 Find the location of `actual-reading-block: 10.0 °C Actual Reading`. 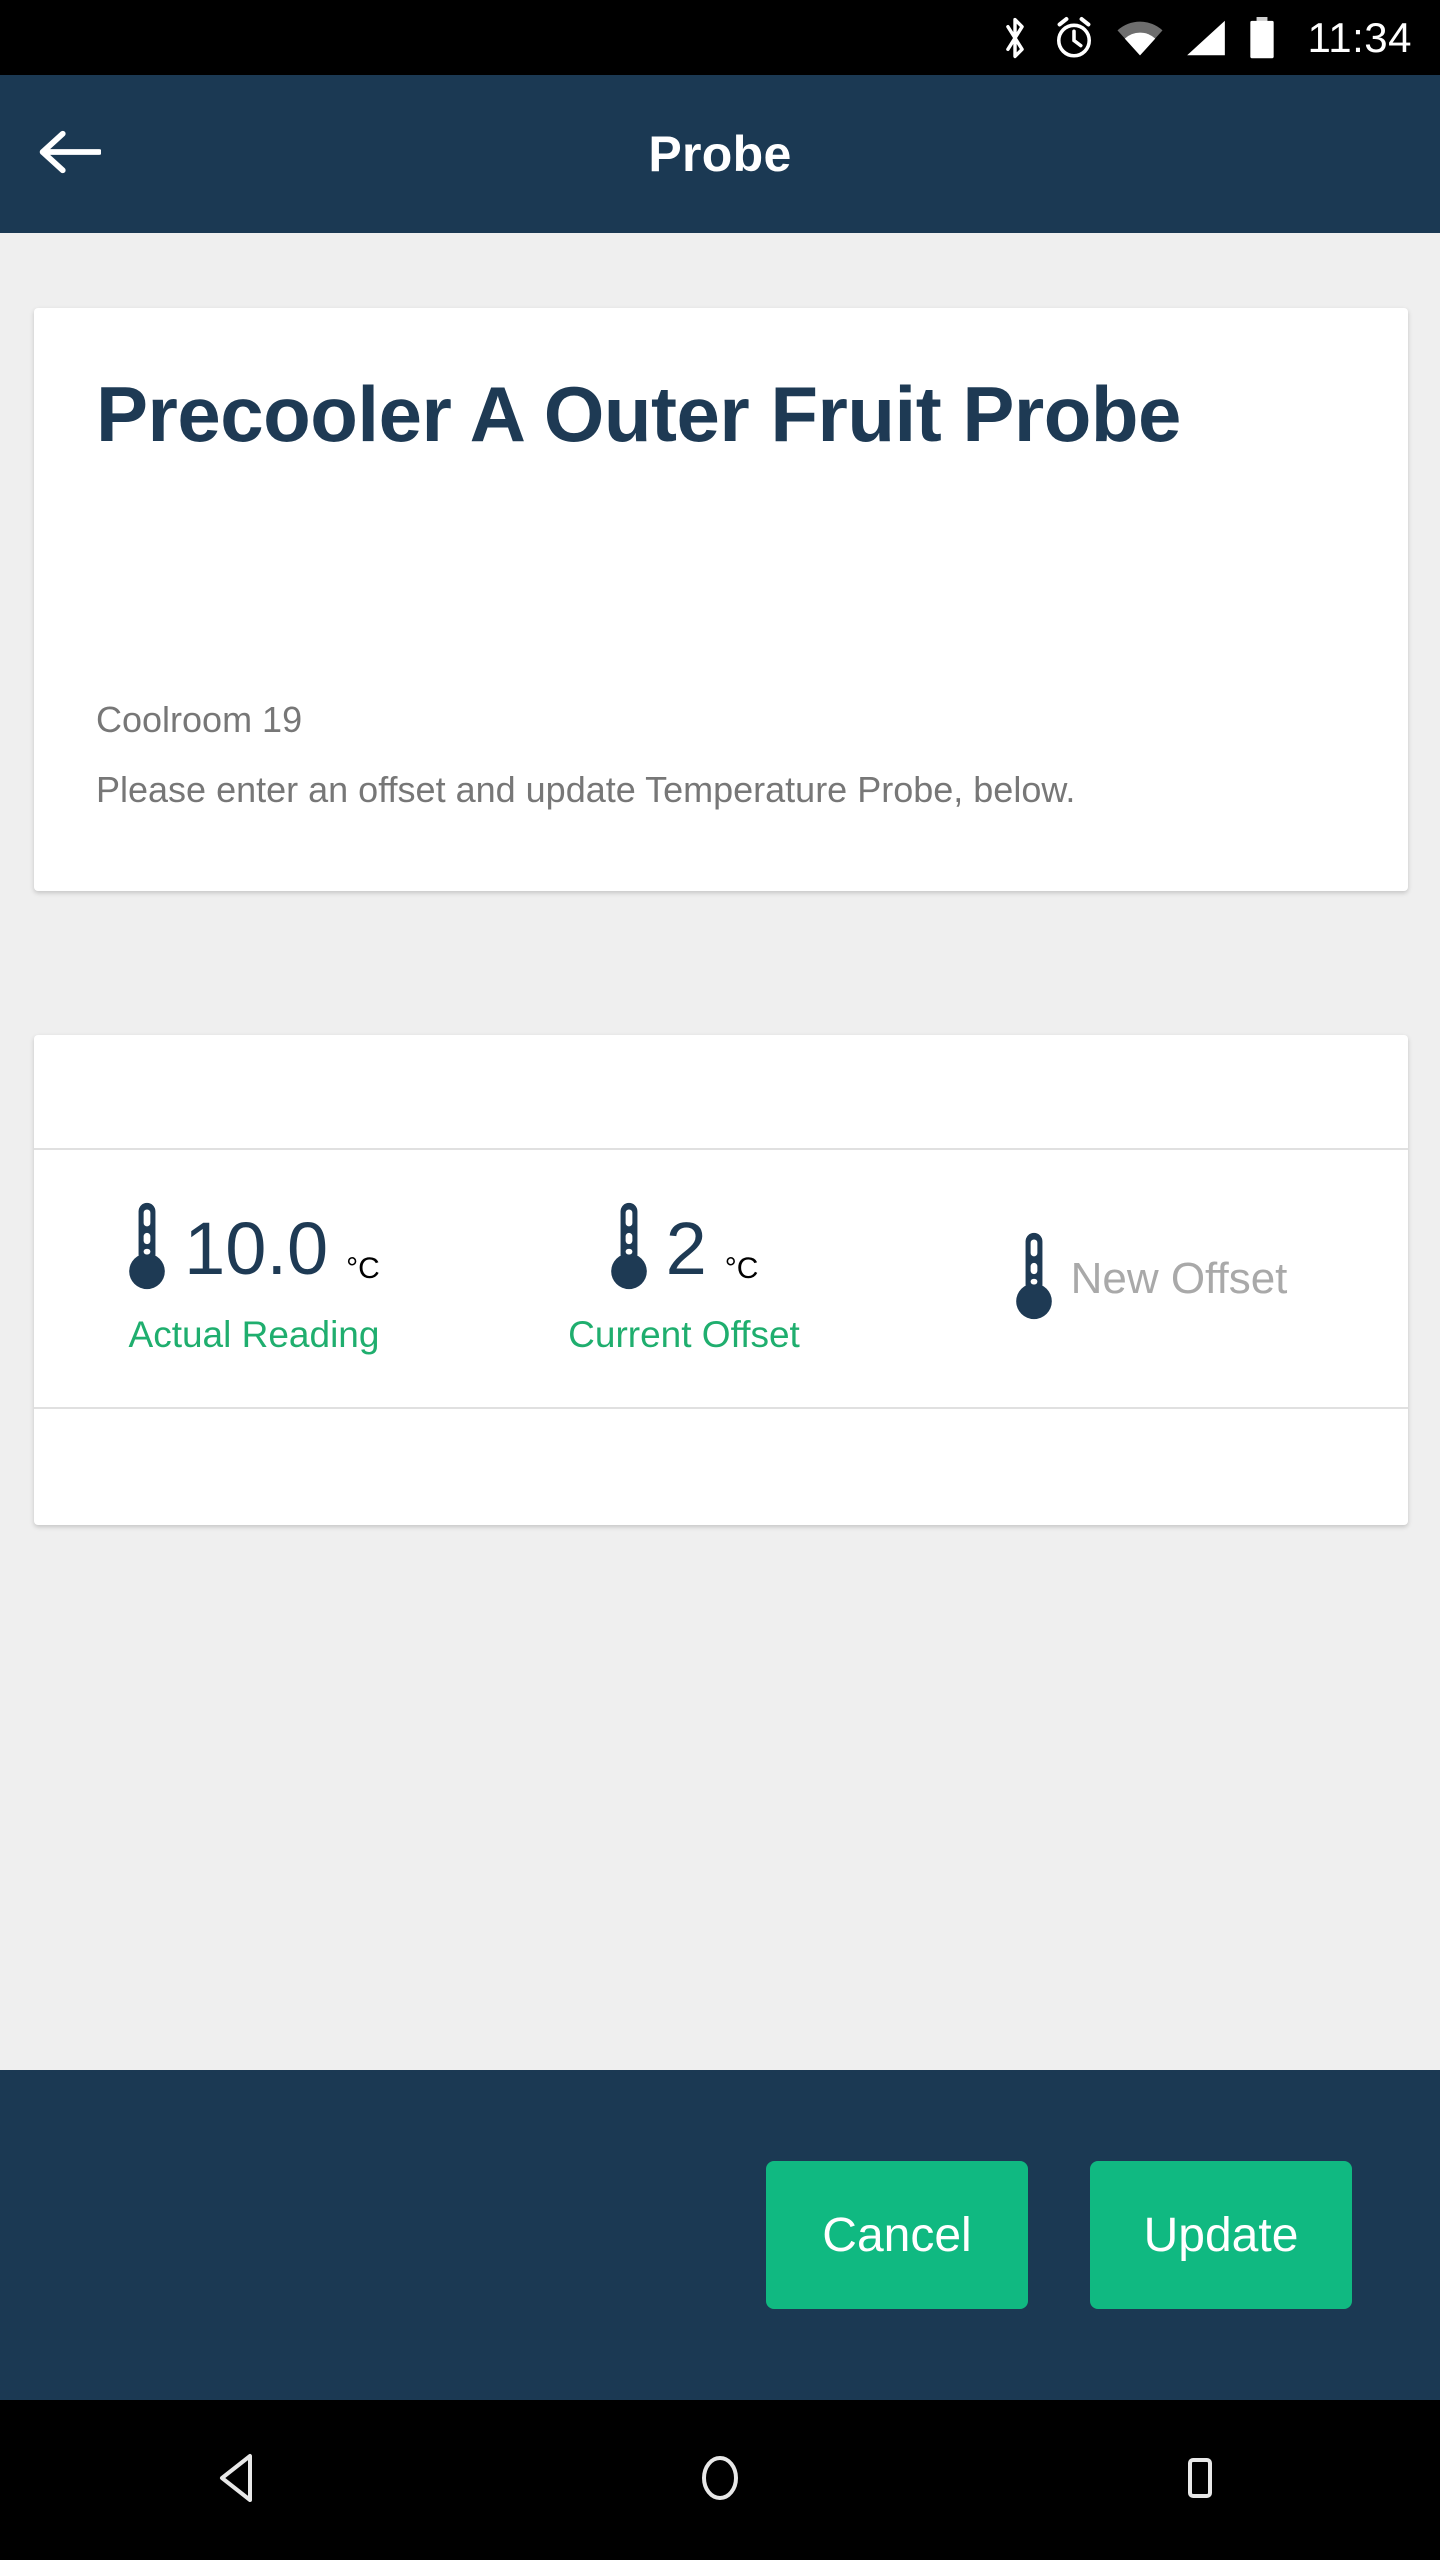

actual-reading-block: 10.0 °C Actual Reading is located at coordinates (254, 1278).